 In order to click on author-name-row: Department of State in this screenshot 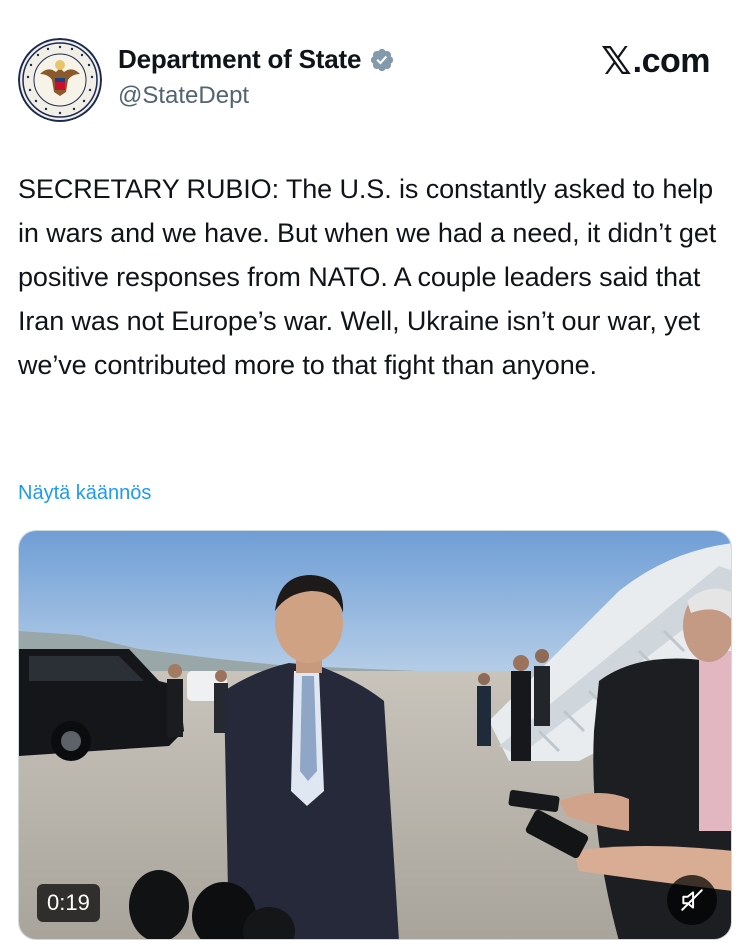, I will do `click(256, 59)`.